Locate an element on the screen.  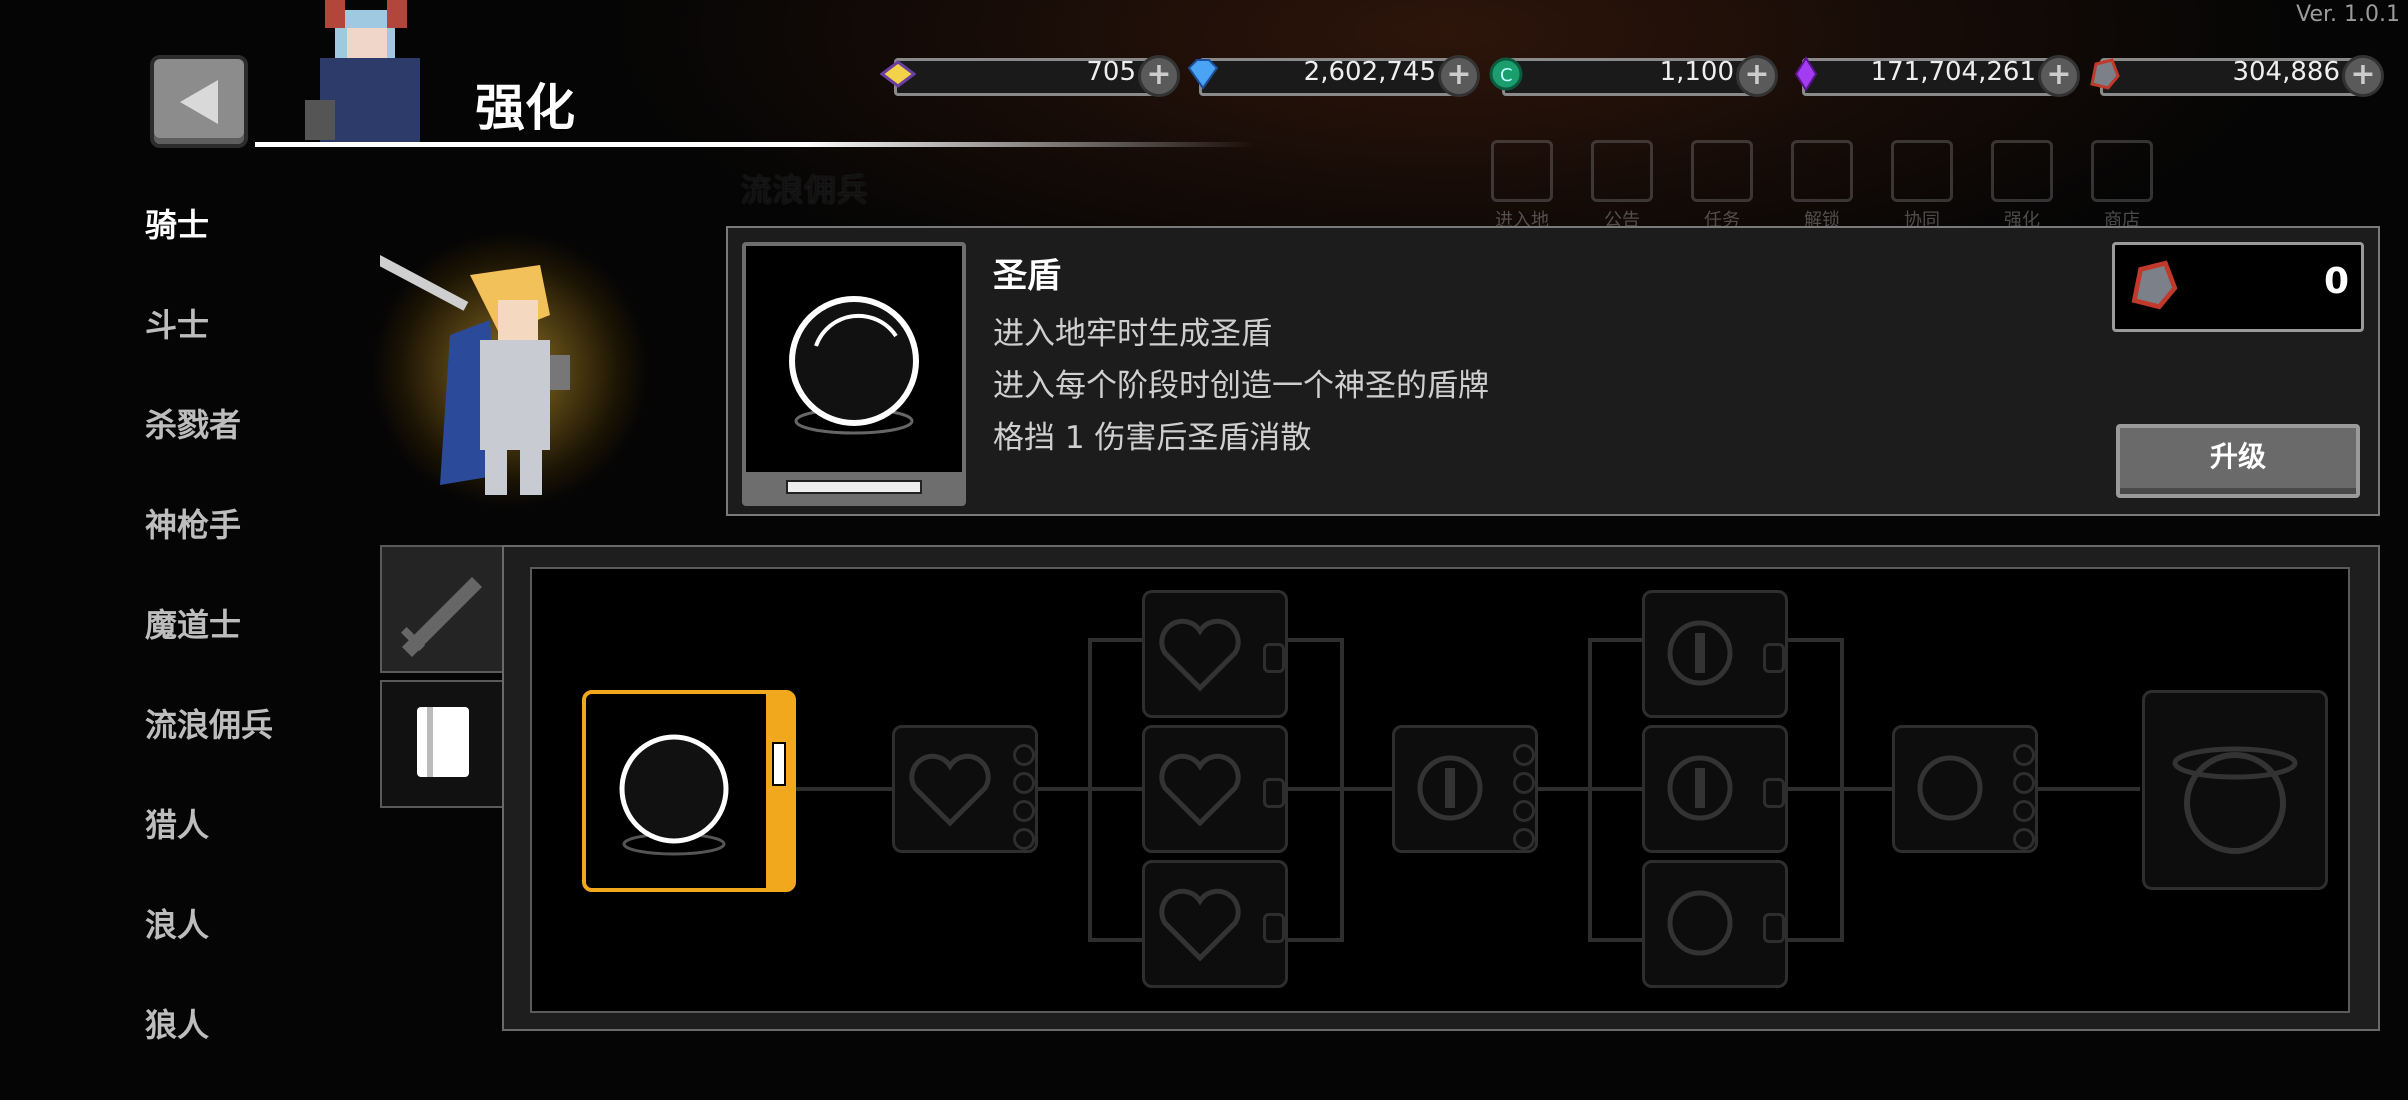
shield-burst-icon is located at coordinates (1950, 788).